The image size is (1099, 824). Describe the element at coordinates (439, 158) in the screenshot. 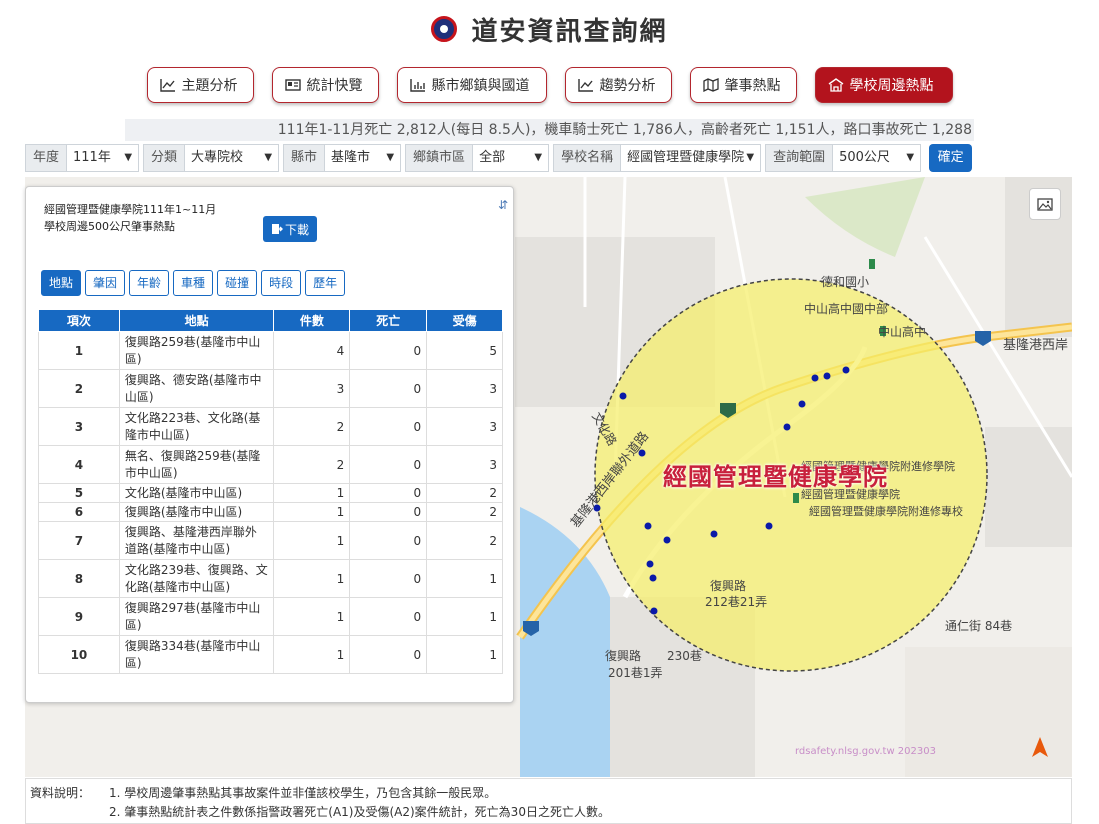

I see `town-label: 鄉鎮市區` at that location.